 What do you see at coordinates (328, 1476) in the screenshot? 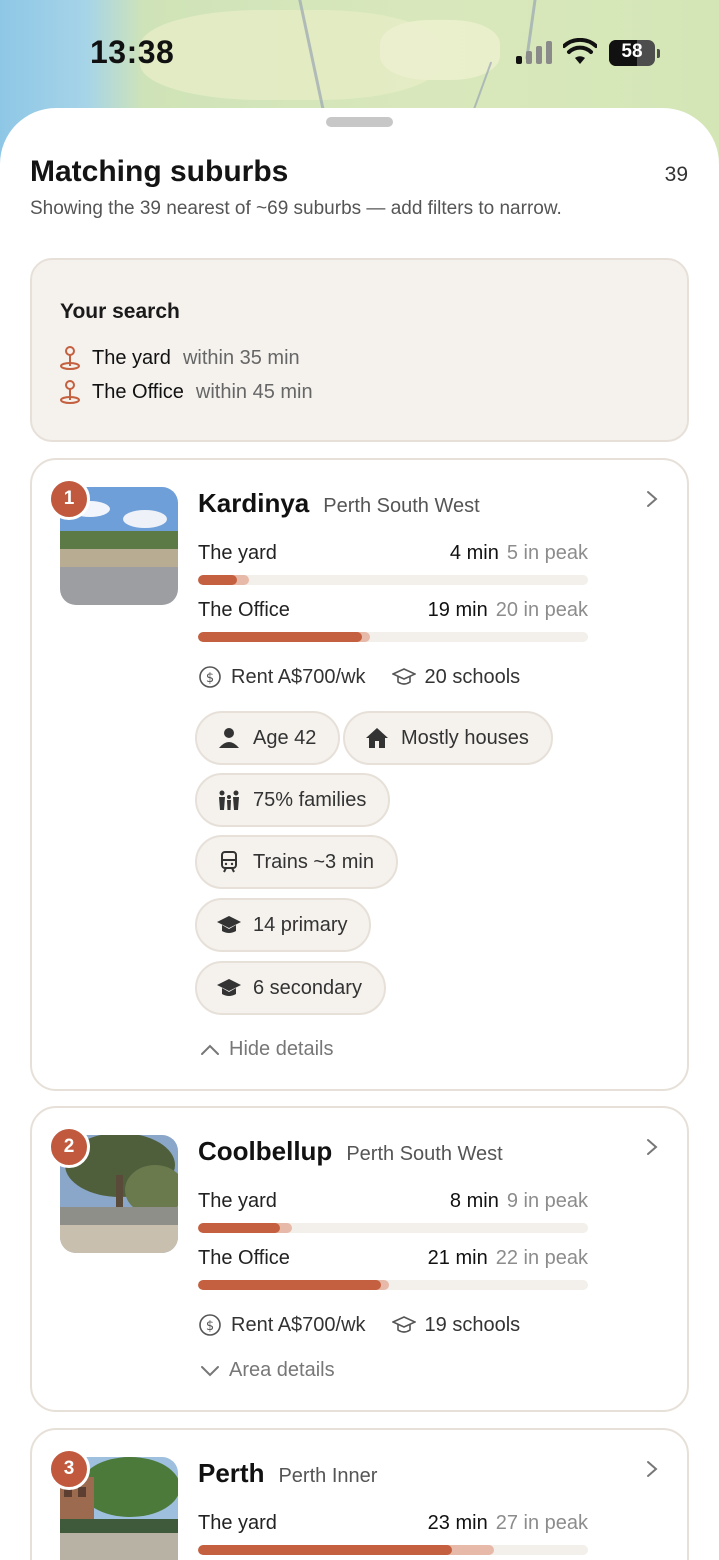
I see `suburb-region: Perth Inner` at bounding box center [328, 1476].